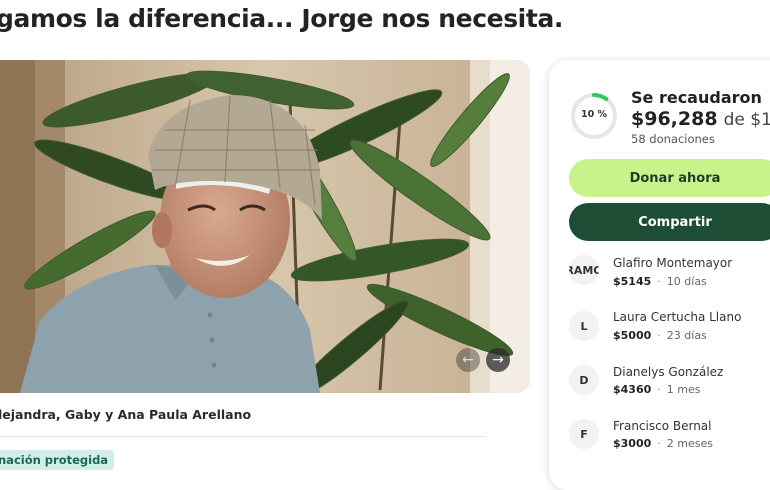  What do you see at coordinates (584, 326) in the screenshot?
I see `donor-avatar: L` at bounding box center [584, 326].